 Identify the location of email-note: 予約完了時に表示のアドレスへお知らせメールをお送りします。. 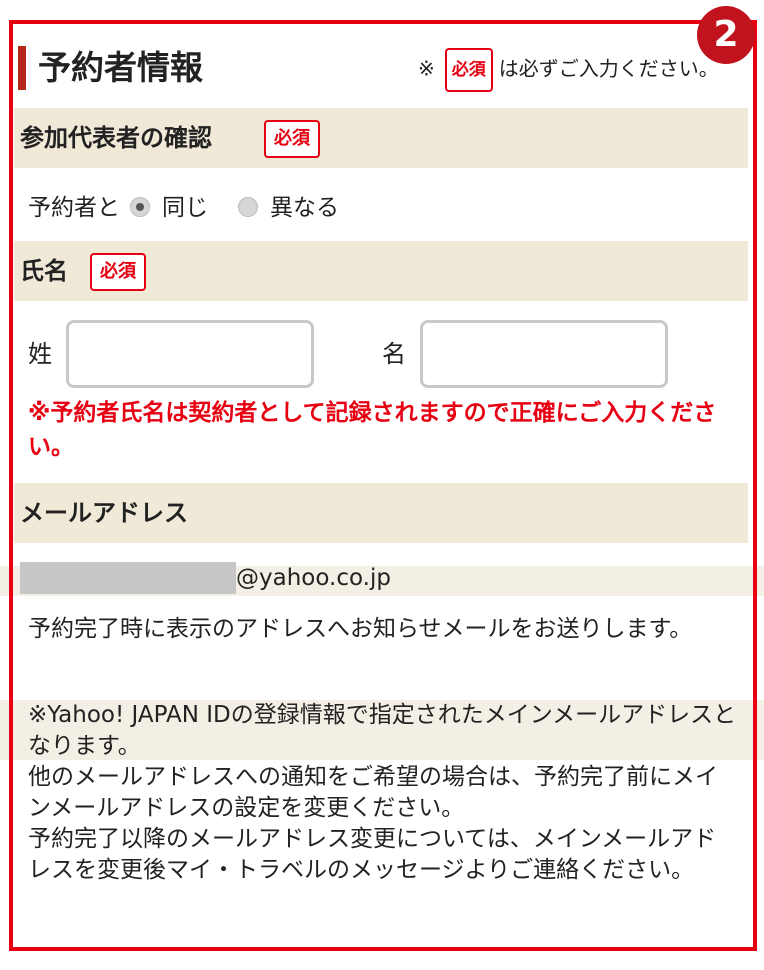
(360, 629).